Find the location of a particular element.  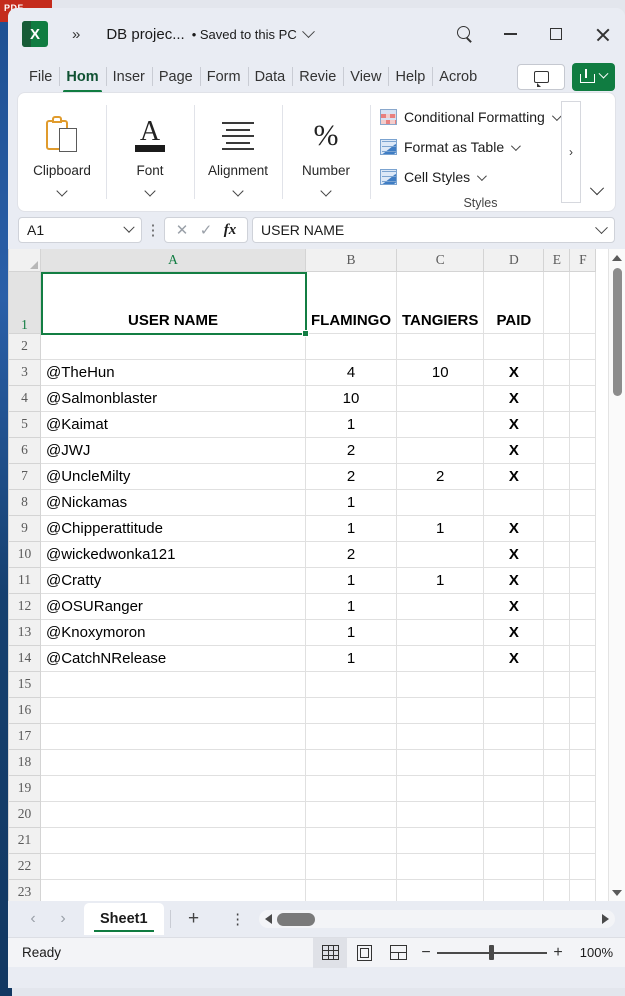

cell-c5 is located at coordinates (440, 424).